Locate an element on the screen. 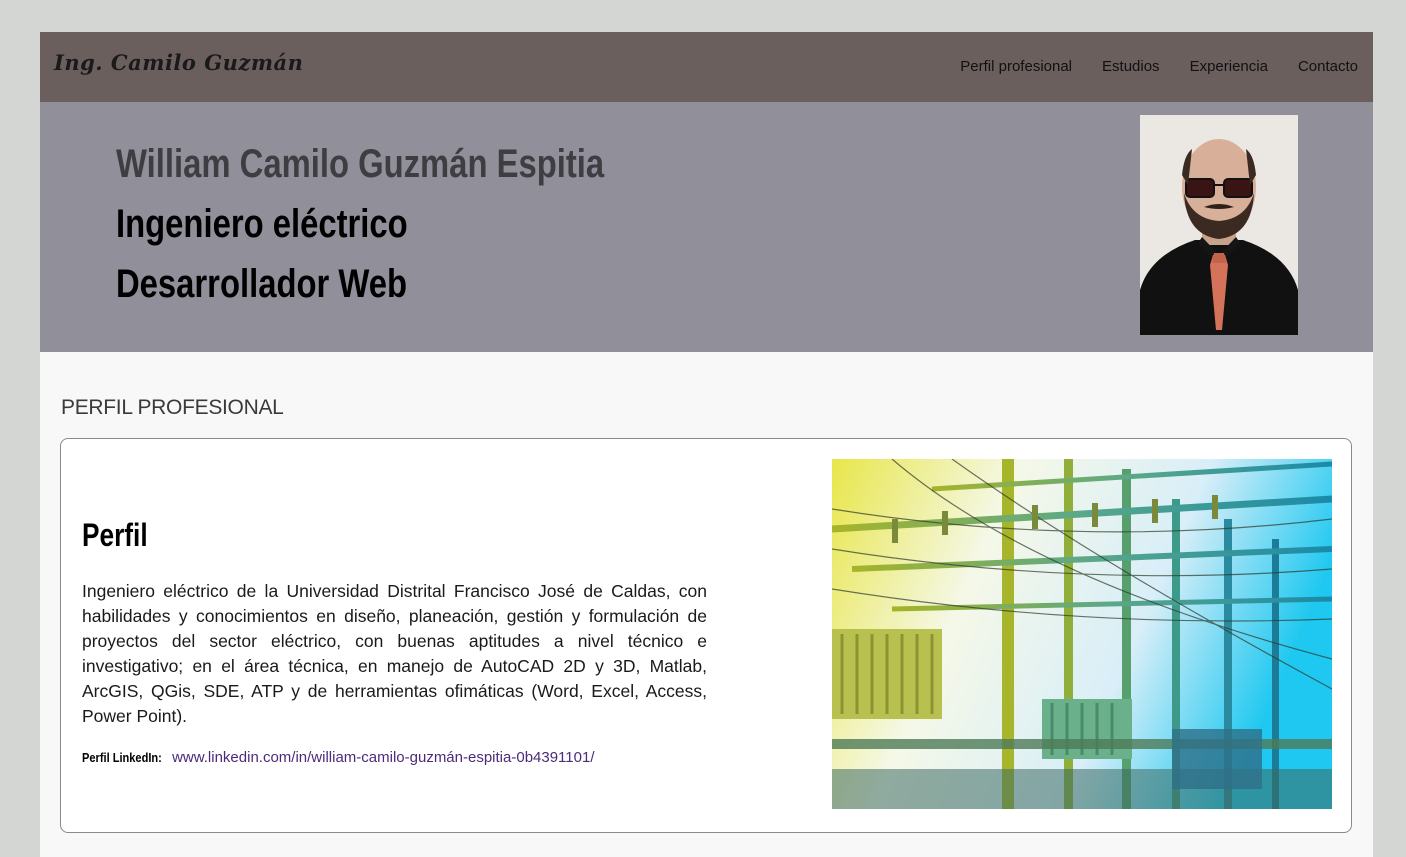 This screenshot has width=1406, height=857. electrical-substation-image is located at coordinates (1082, 634).